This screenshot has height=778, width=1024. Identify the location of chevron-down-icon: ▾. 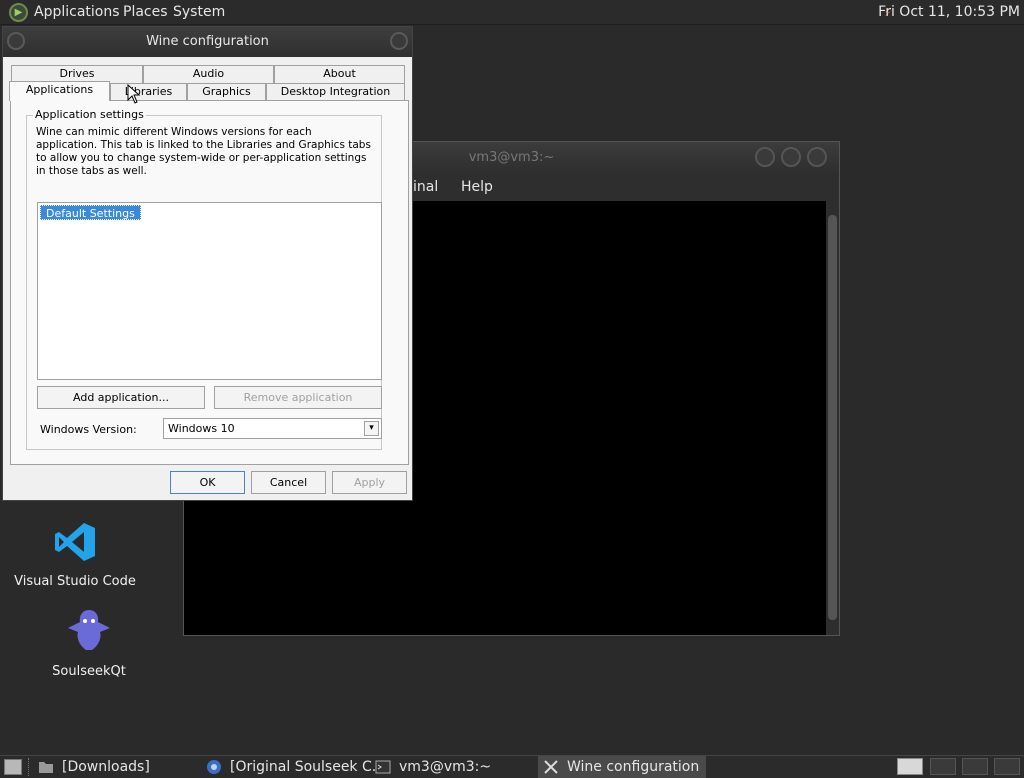
(371, 428).